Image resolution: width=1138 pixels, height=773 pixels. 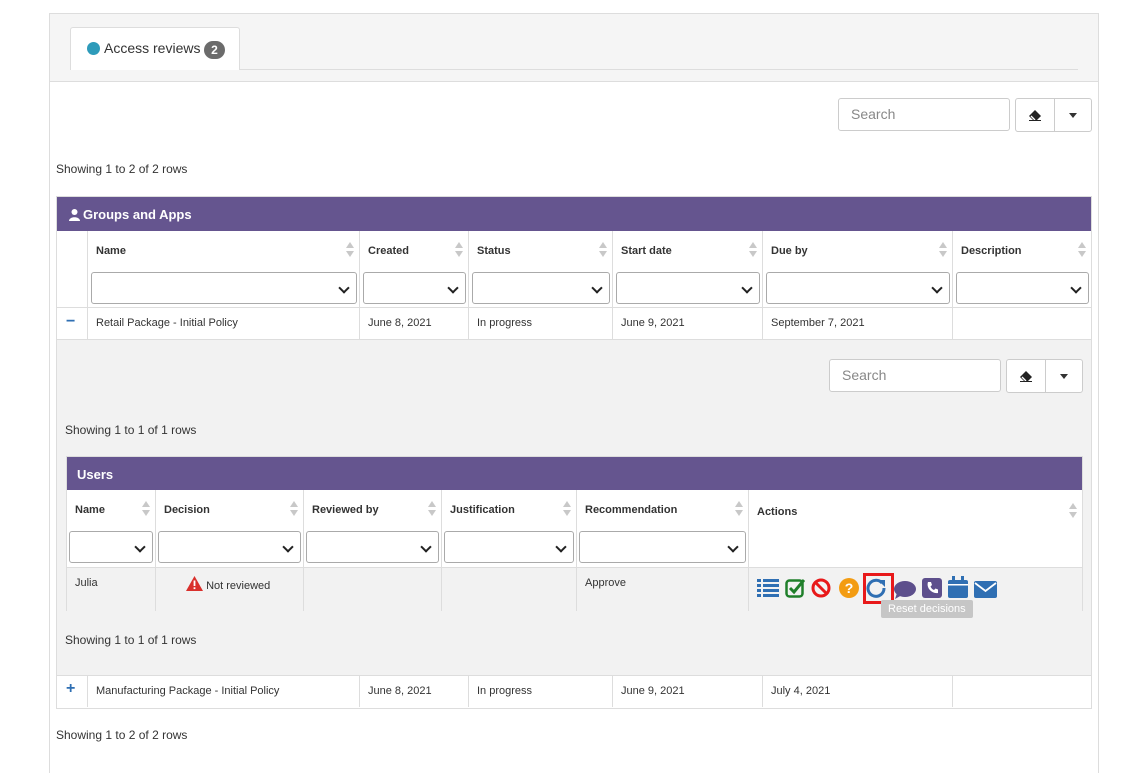 I want to click on approve-check-icon, so click(x=795, y=588).